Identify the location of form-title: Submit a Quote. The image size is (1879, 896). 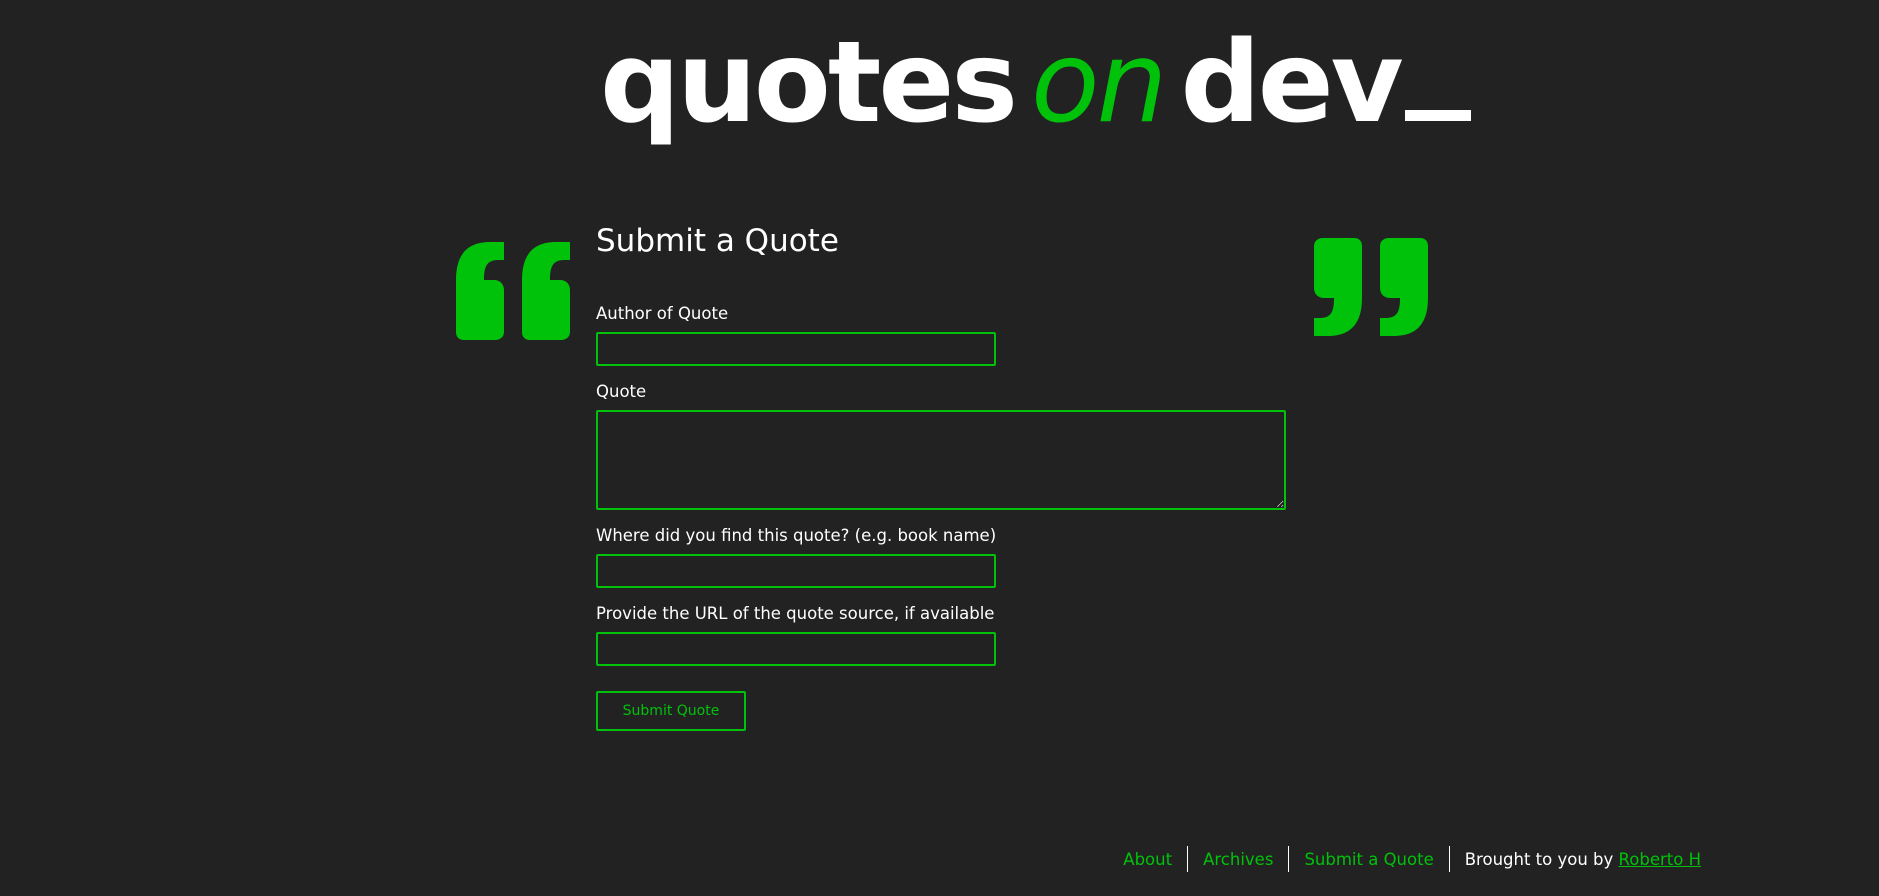
(717, 241).